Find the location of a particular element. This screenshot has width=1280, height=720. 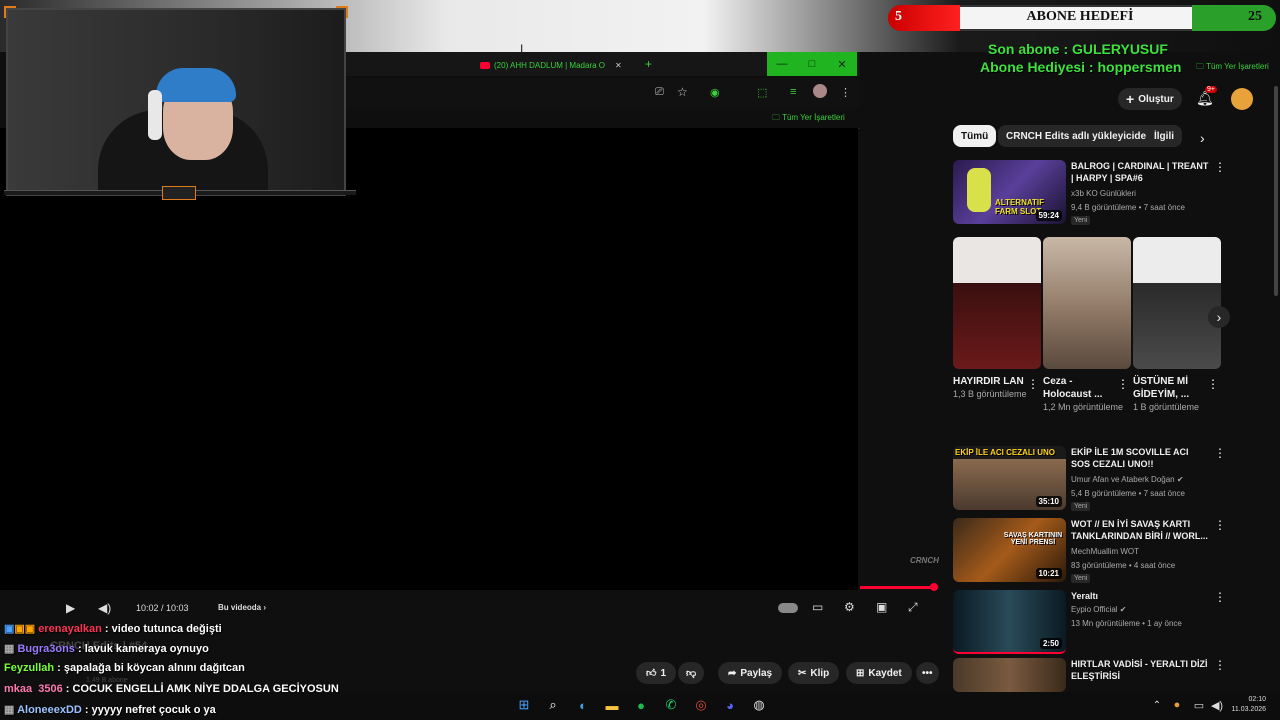

network-icon: ▭ is located at coordinates (1199, 705).